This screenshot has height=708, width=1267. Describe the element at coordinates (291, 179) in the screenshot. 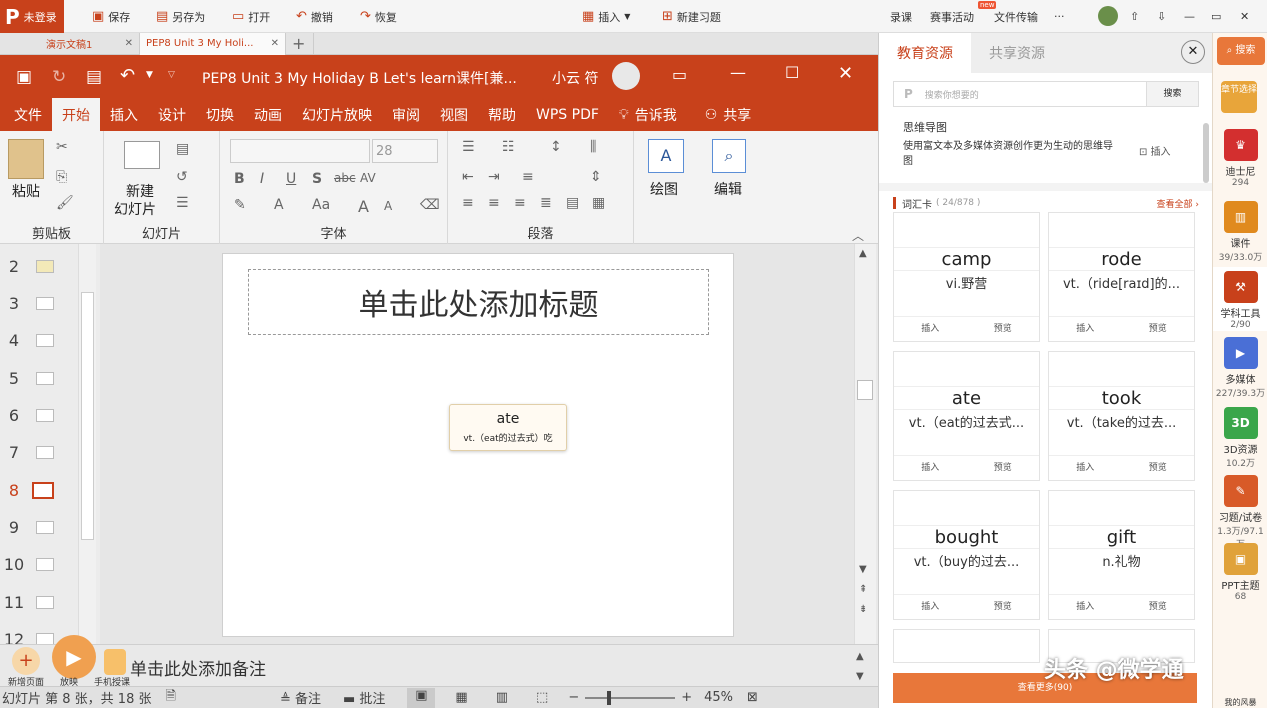

I see `underline-button: U` at that location.